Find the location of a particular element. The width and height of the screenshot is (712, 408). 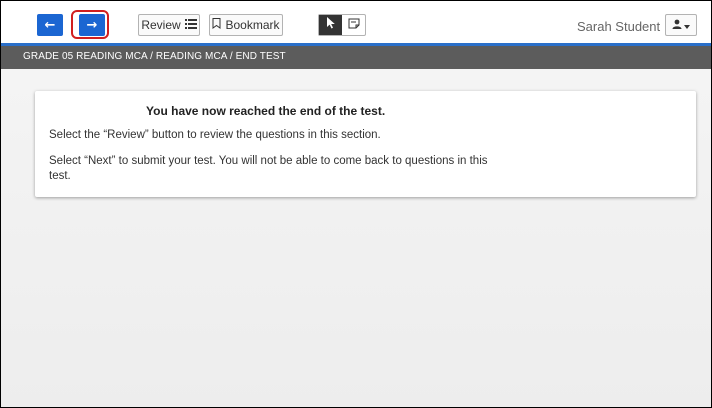

sticky-note-icon is located at coordinates (354, 25).